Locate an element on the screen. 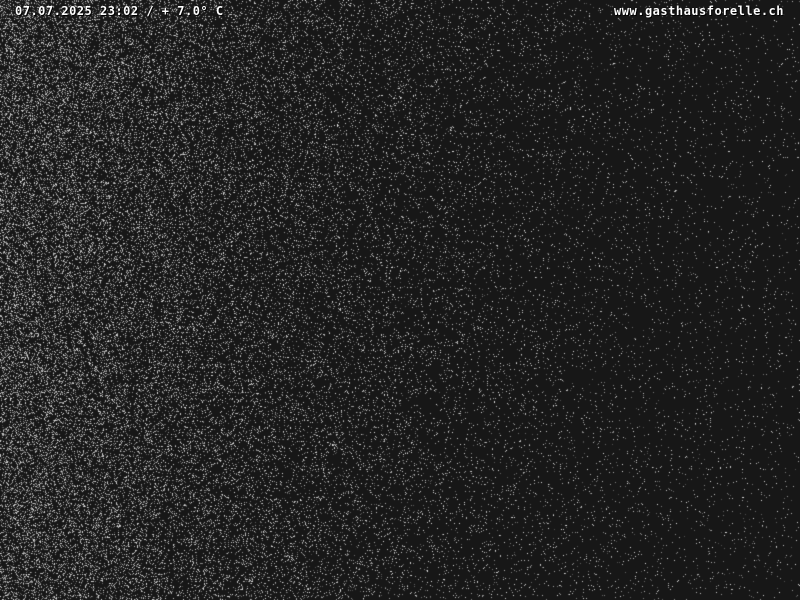 The image size is (800, 600). timestamp-temperature-overlay: 07.07.2025 23:02 / + 7.0° C is located at coordinates (119, 11).